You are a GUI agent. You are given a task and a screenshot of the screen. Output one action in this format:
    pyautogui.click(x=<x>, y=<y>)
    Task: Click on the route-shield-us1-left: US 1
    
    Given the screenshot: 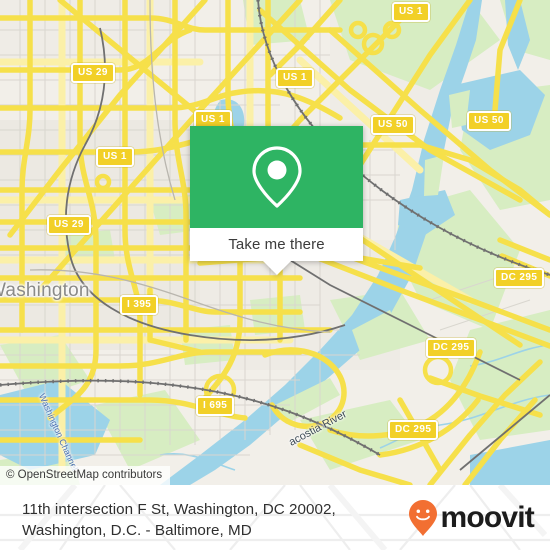 What is the action you would take?
    pyautogui.click(x=115, y=157)
    